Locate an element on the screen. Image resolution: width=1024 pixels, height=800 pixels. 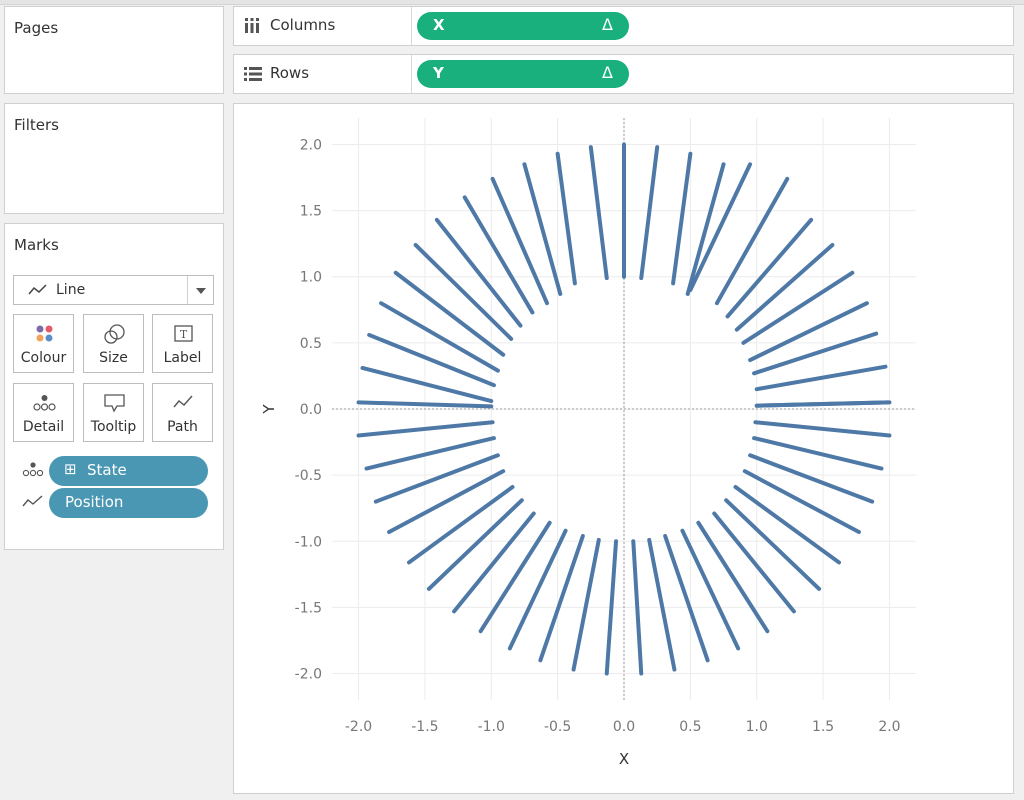
state-field-label: State is located at coordinates (107, 470).